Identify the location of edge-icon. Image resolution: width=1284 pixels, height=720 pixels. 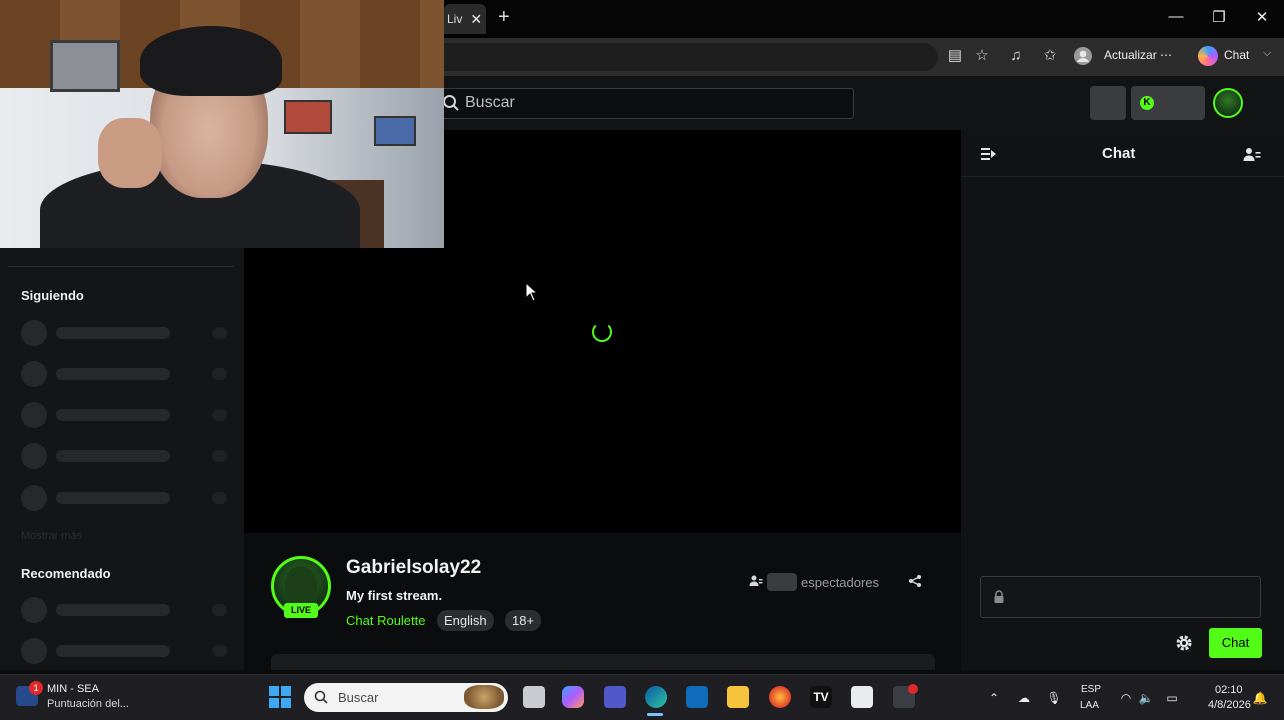
(656, 697).